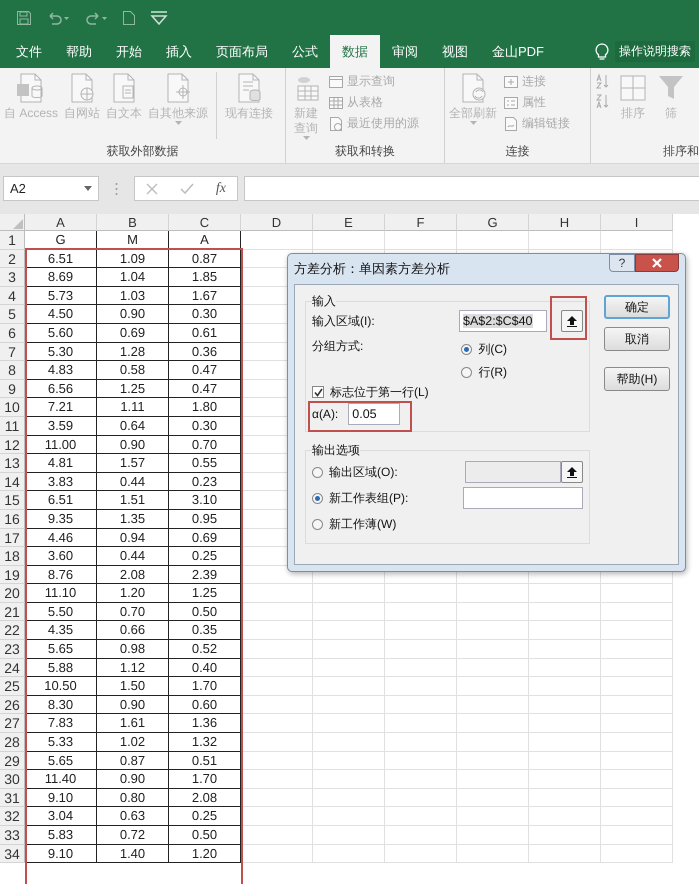 The width and height of the screenshot is (699, 884). What do you see at coordinates (354, 524) in the screenshot?
I see `radio-button: 新工作薄(W)` at bounding box center [354, 524].